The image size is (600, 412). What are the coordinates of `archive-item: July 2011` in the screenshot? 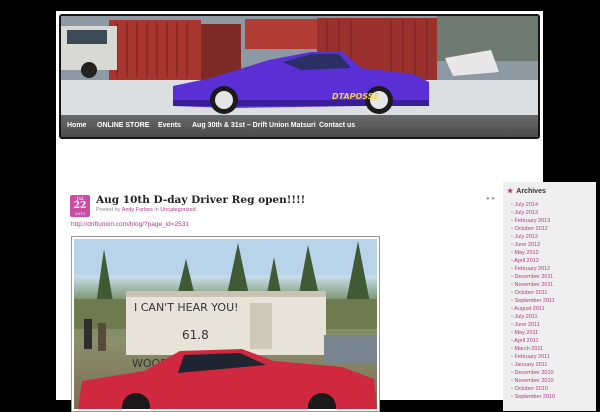 It's located at (533, 317).